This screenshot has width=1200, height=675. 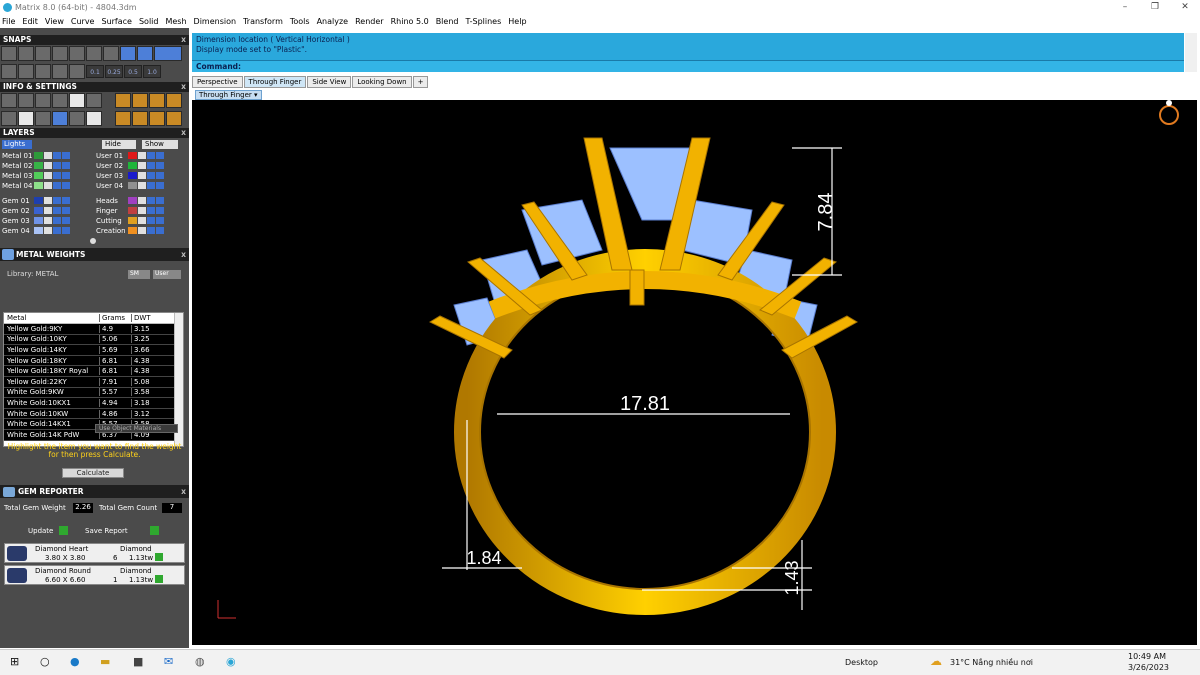 What do you see at coordinates (114, 71) in the screenshot?
I see `snap-value-1: 0.25` at bounding box center [114, 71].